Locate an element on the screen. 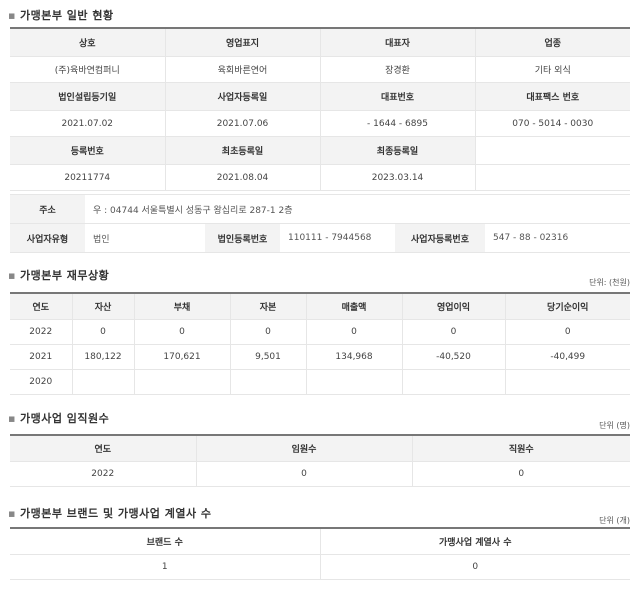  main-phone: - 1644 - 6895 is located at coordinates (397, 123).